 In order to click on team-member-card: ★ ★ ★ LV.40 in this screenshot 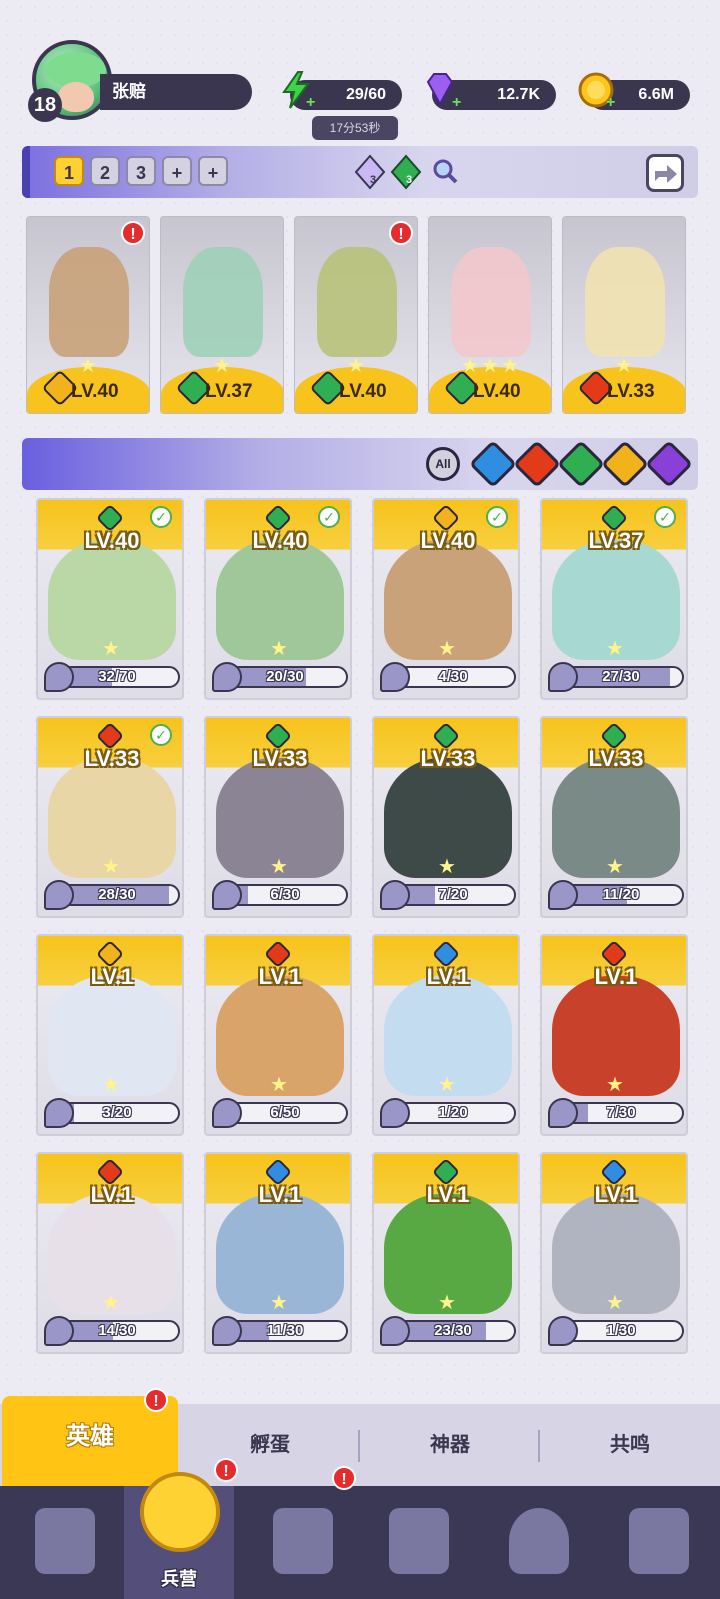, I will do `click(490, 315)`.